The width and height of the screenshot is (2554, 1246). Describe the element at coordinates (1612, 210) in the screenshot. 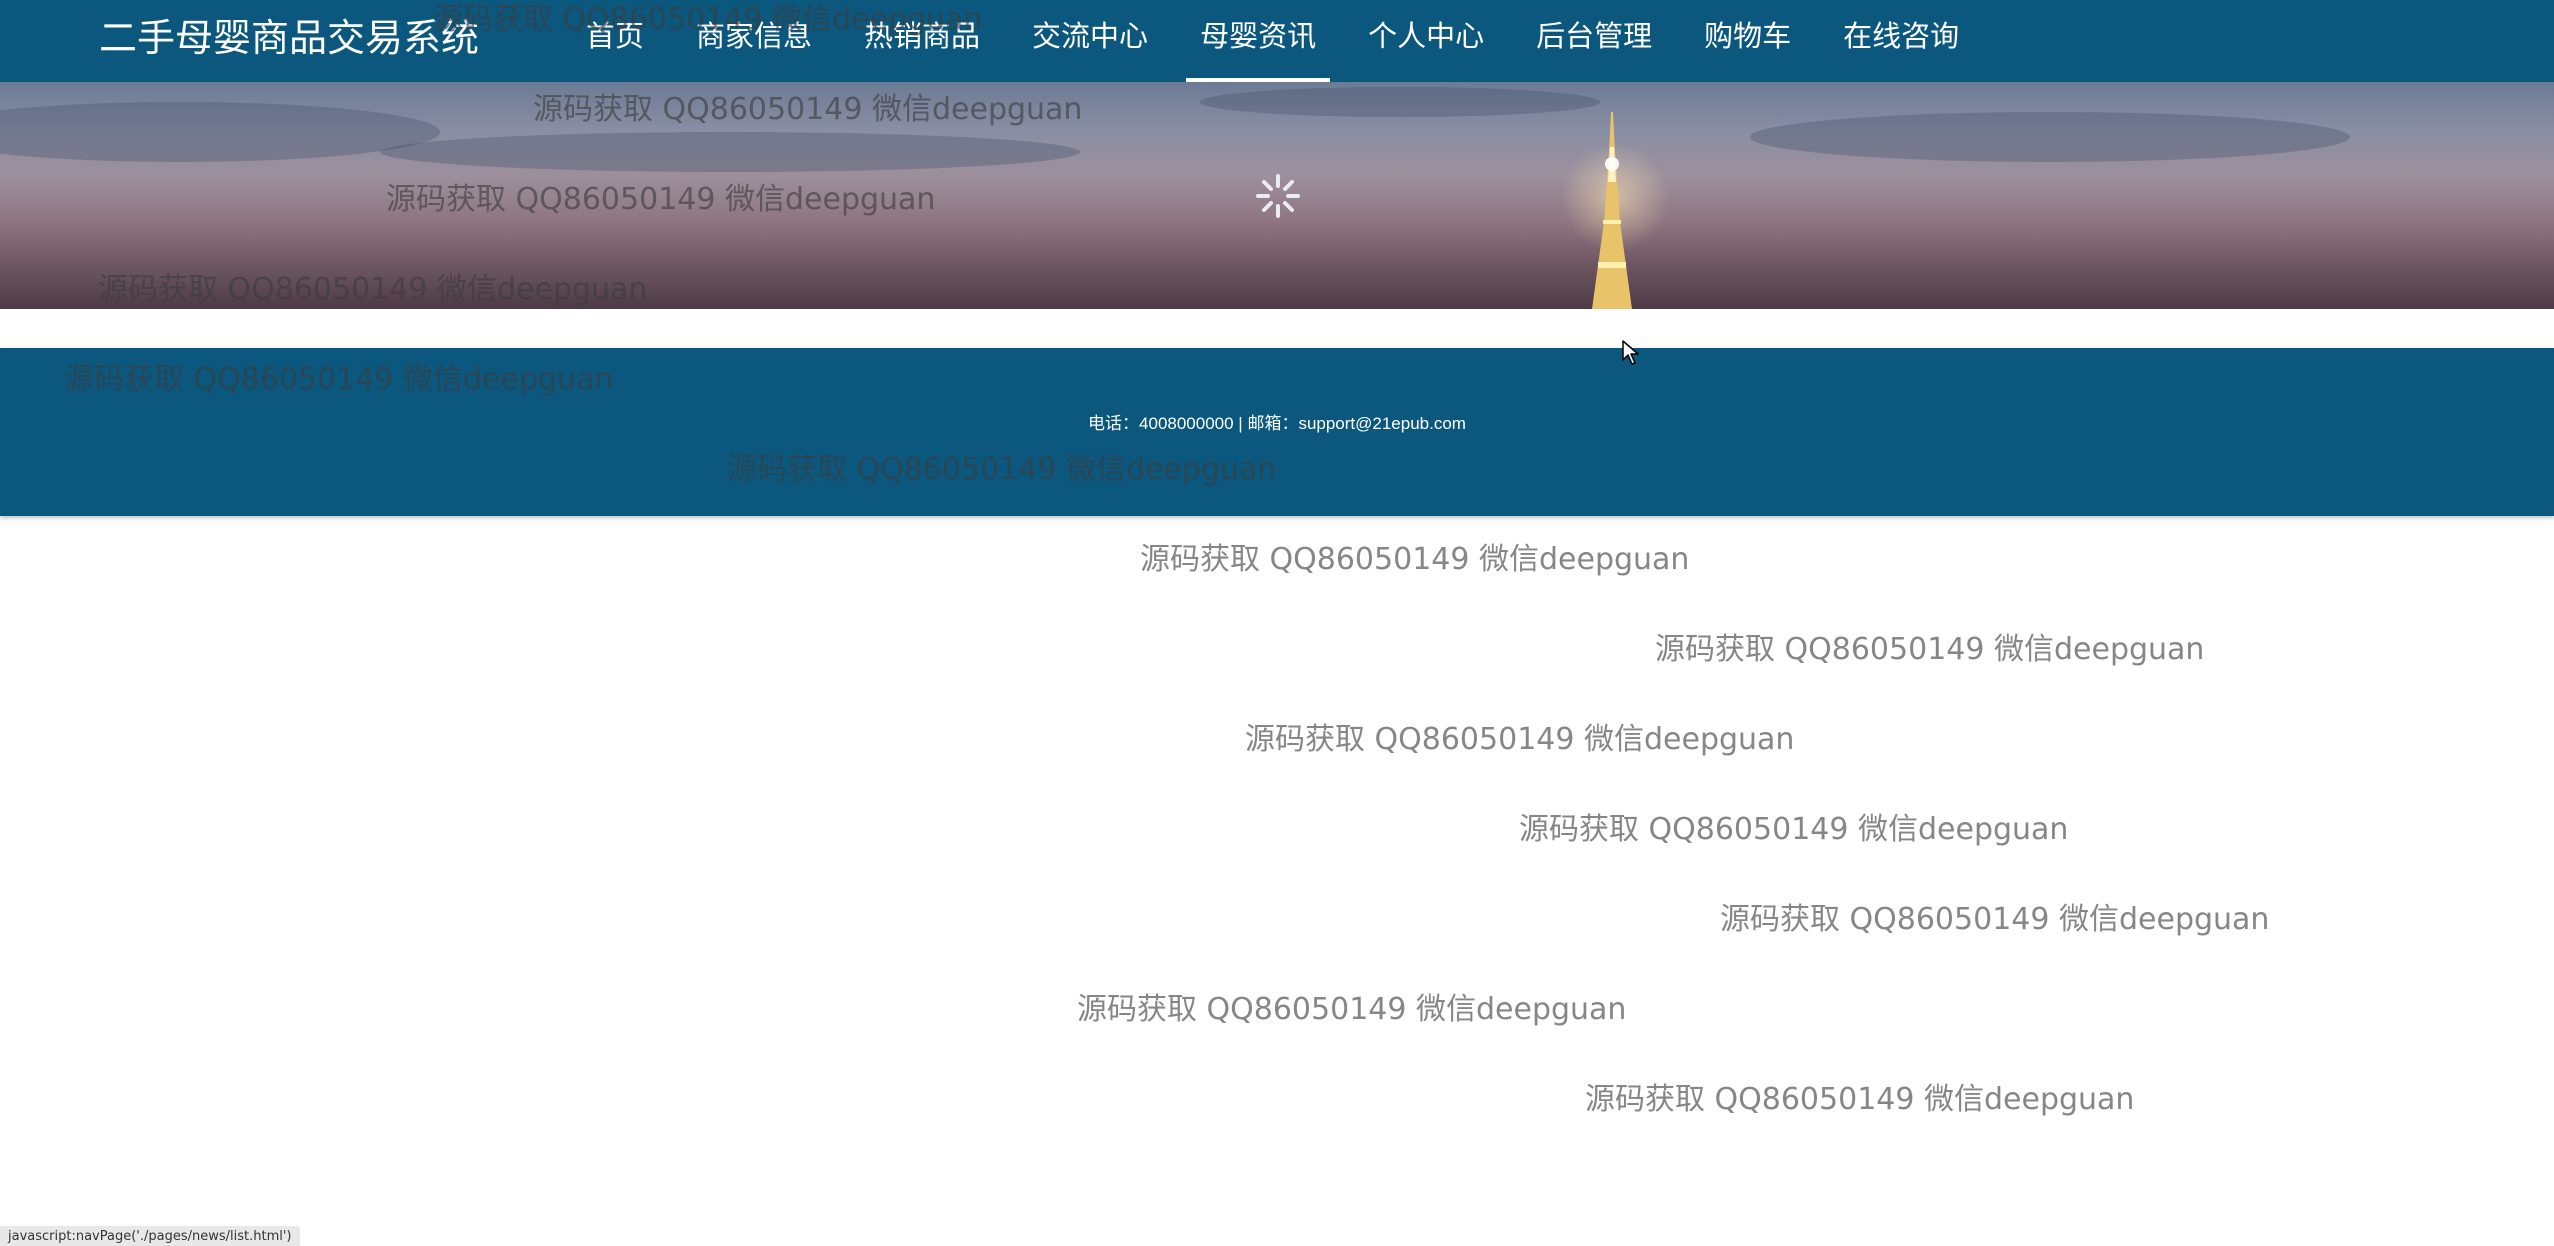

I see `eiffel-tower-image` at that location.